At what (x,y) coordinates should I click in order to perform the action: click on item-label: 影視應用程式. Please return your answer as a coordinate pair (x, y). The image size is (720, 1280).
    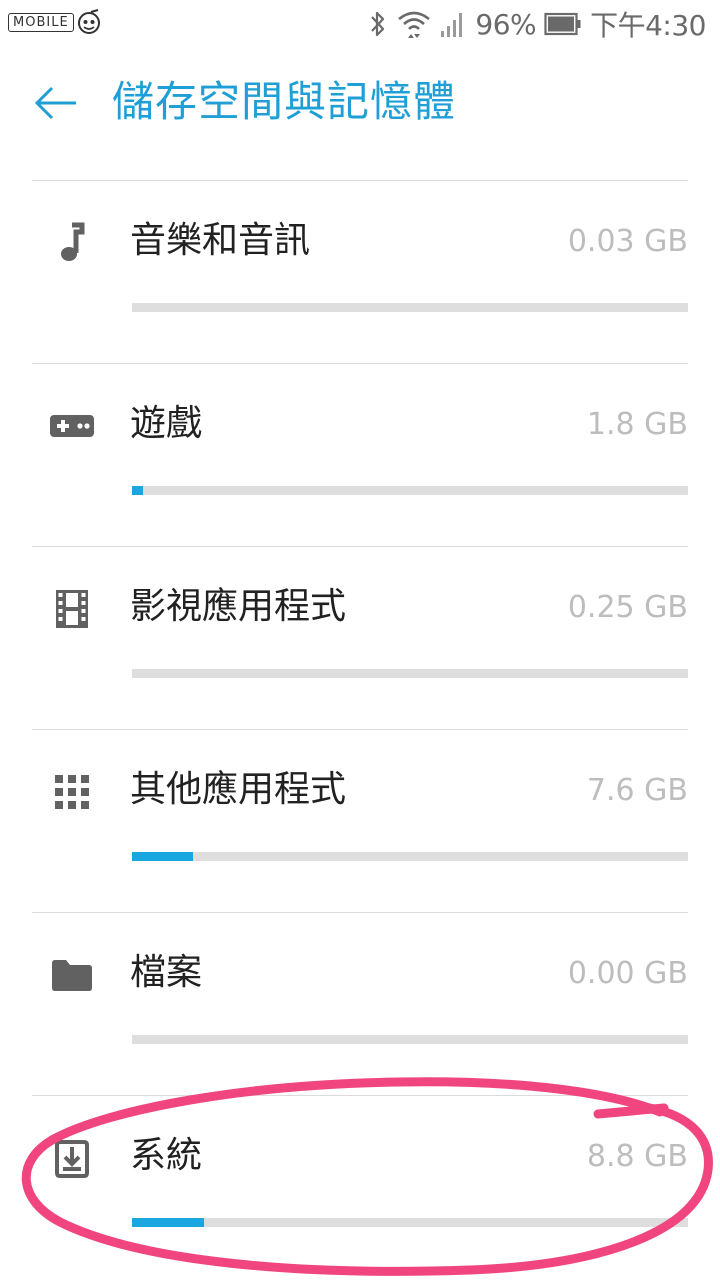
    Looking at the image, I should click on (238, 606).